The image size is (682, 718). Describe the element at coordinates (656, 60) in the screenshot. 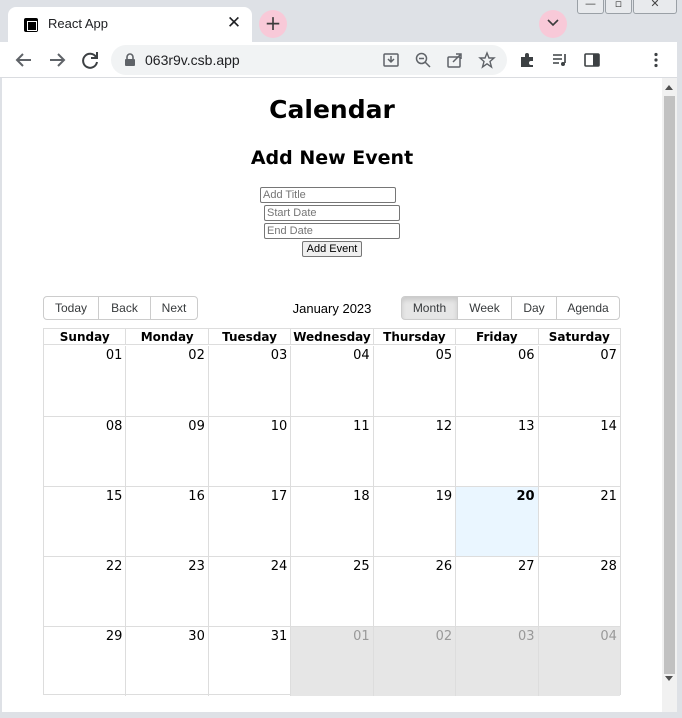

I see `kebab-menu-icon` at that location.